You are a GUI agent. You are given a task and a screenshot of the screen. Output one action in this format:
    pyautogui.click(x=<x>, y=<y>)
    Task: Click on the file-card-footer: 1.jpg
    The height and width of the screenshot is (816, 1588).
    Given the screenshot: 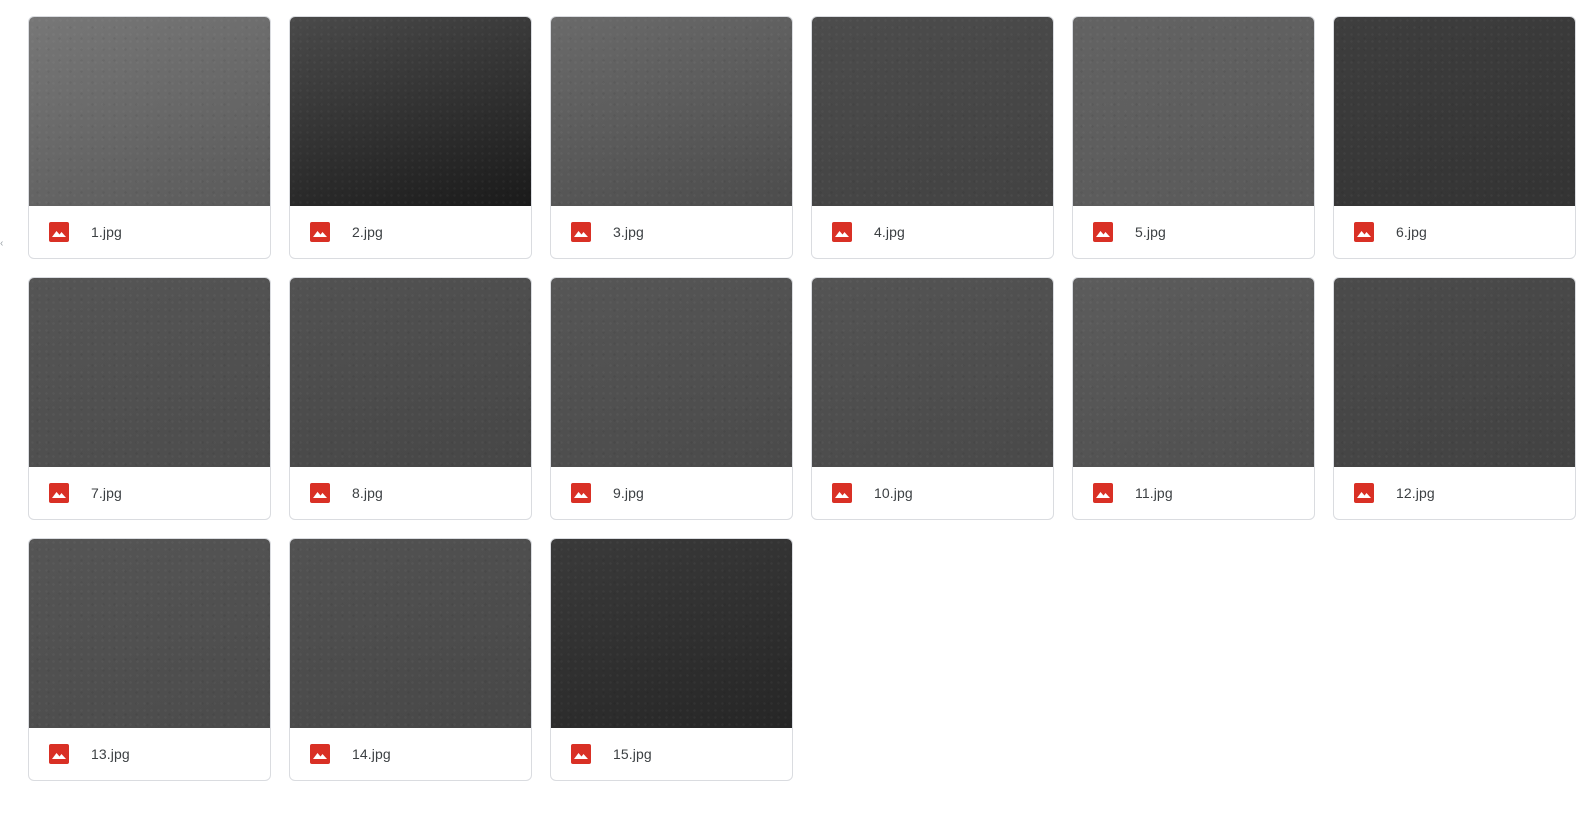 What is the action you would take?
    pyautogui.click(x=149, y=232)
    